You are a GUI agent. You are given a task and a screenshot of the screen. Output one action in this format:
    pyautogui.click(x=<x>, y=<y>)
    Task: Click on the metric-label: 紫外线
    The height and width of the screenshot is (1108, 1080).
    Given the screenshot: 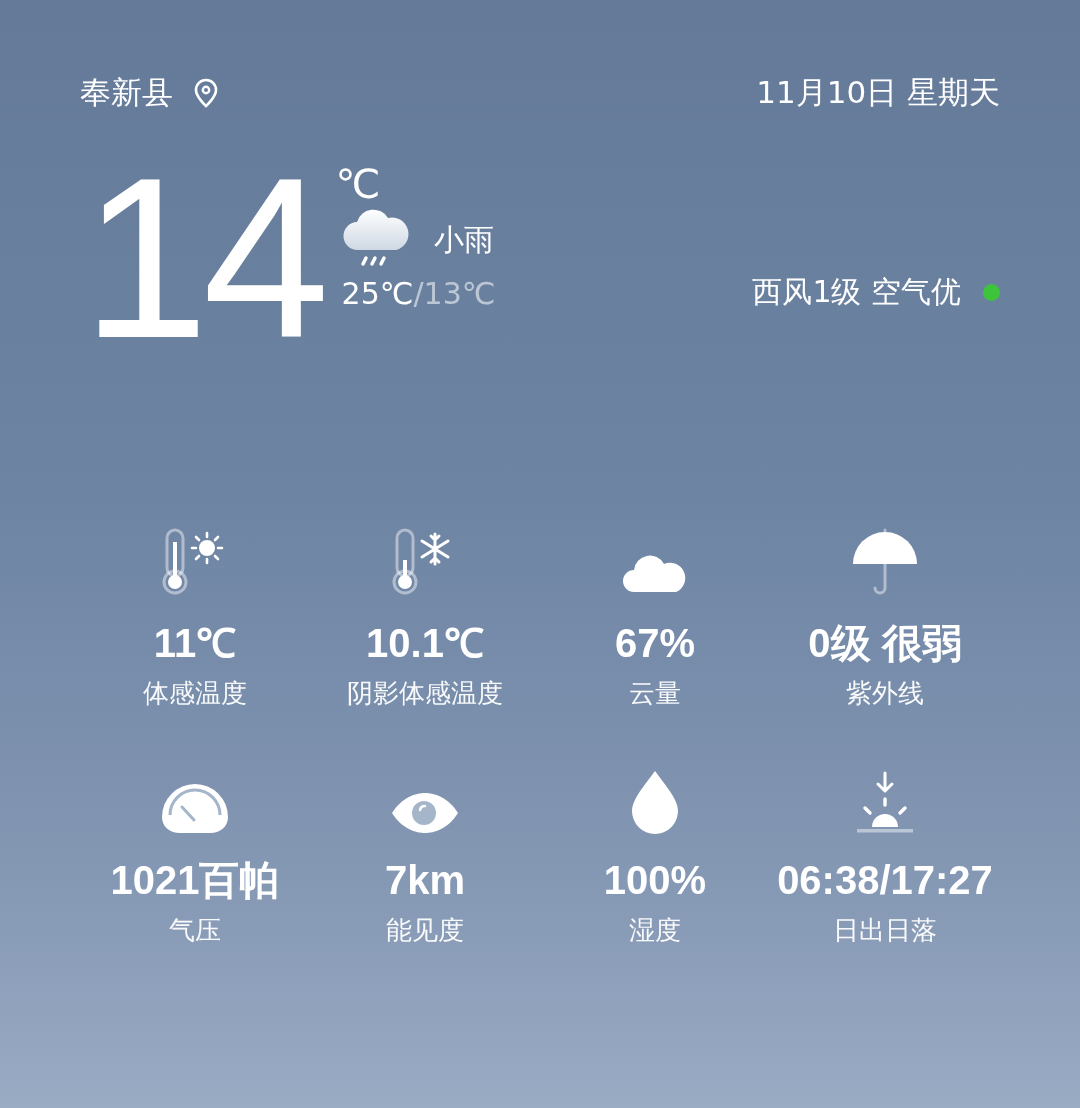 What is the action you would take?
    pyautogui.click(x=885, y=693)
    